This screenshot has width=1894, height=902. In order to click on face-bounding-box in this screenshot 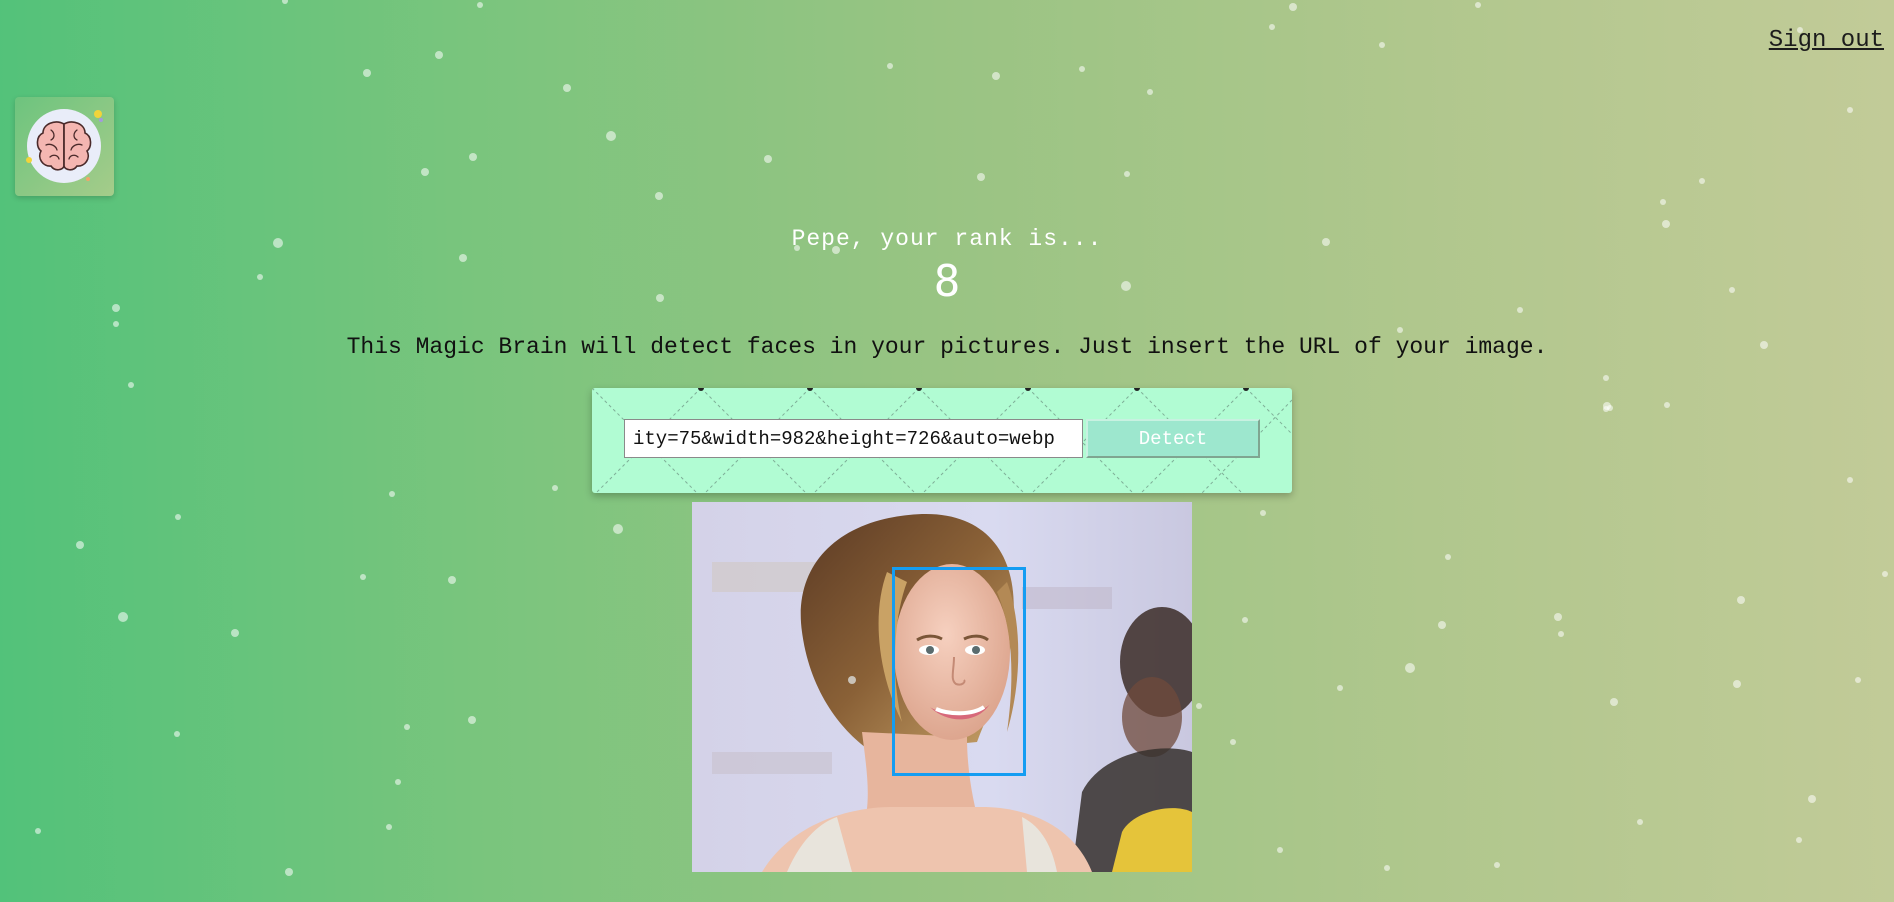, I will do `click(959, 671)`.